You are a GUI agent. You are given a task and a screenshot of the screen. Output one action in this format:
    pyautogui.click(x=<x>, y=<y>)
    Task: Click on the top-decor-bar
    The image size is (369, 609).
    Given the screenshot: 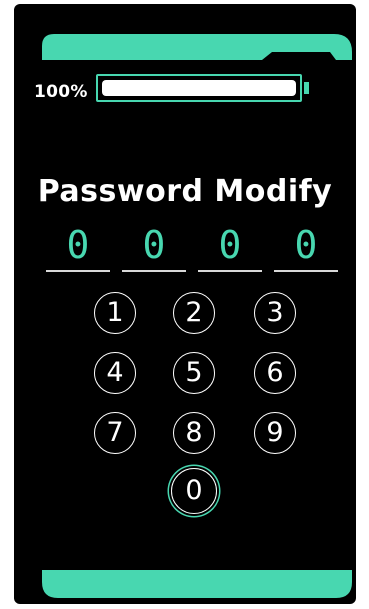 What is the action you would take?
    pyautogui.click(x=197, y=47)
    